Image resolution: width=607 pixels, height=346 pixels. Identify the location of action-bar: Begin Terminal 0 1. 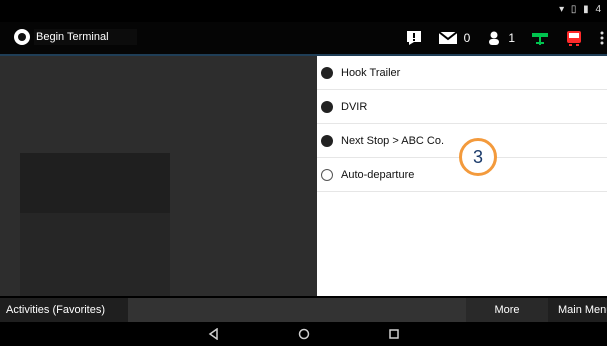
(303, 39).